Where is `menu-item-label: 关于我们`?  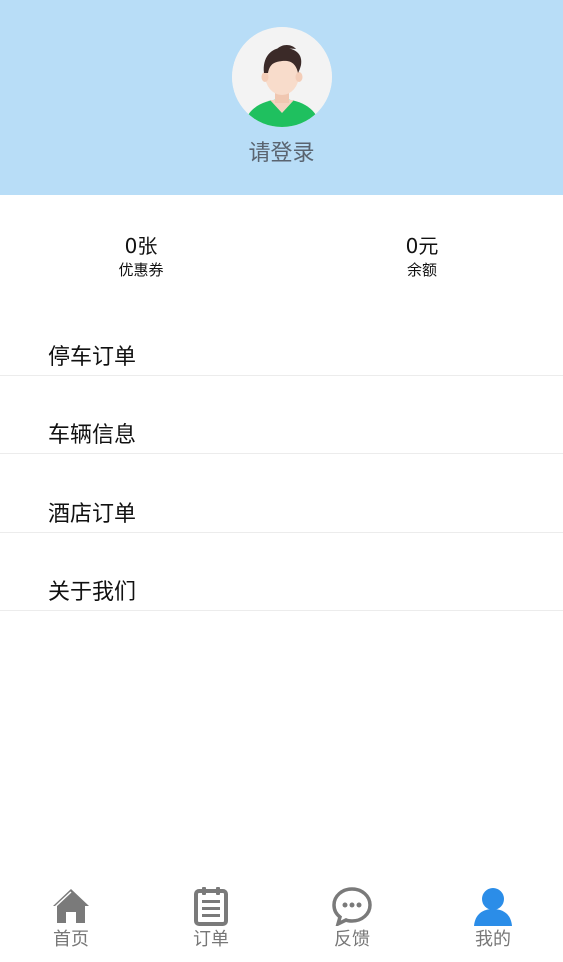 menu-item-label: 关于我们 is located at coordinates (92, 592).